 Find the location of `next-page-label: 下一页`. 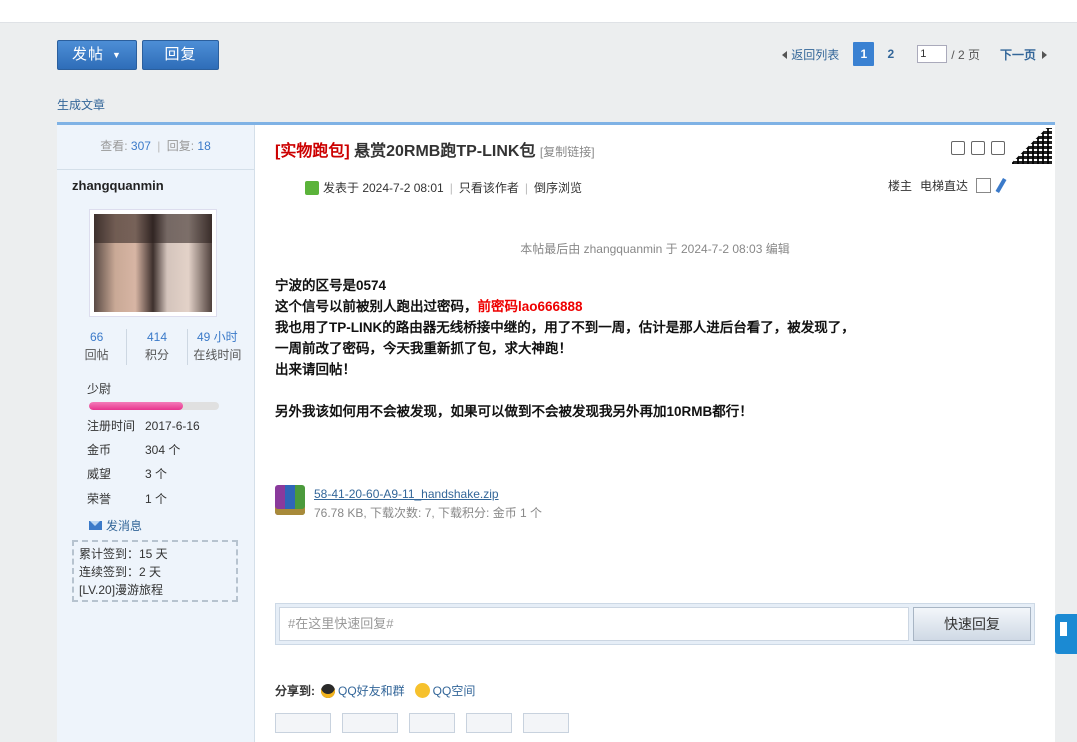

next-page-label: 下一页 is located at coordinates (1017, 54).